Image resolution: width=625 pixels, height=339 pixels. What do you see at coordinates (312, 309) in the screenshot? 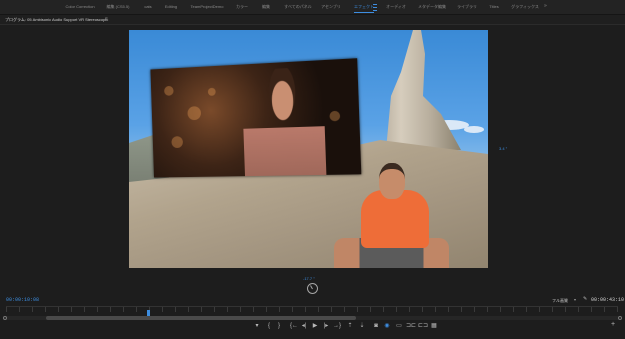
I see `time-ruler` at bounding box center [312, 309].